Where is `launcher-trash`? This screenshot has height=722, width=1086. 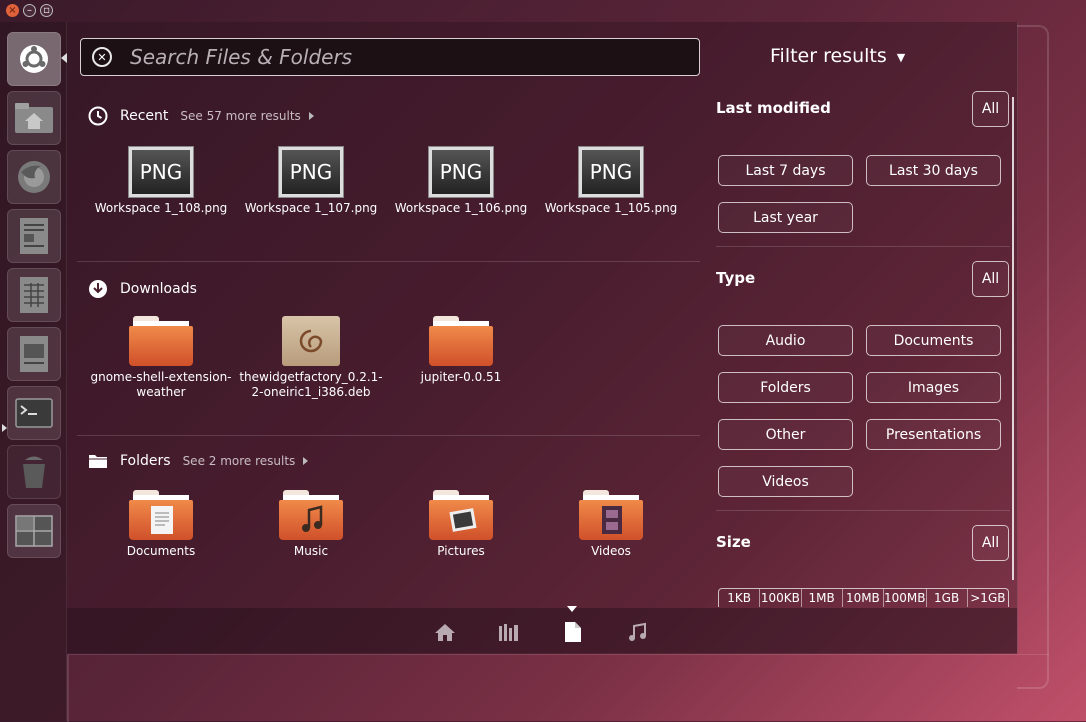 launcher-trash is located at coordinates (34, 472).